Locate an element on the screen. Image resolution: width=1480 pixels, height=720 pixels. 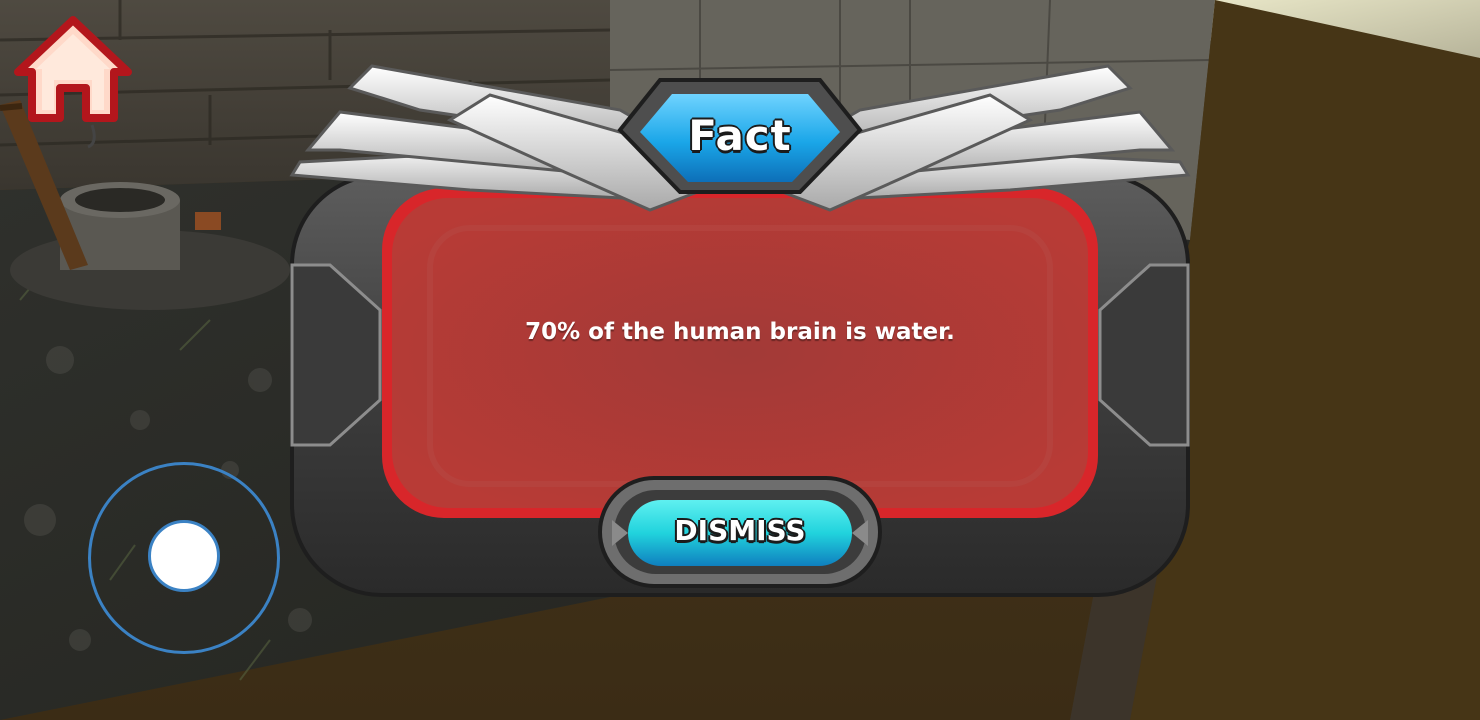
home-icon is located at coordinates (73, 69).